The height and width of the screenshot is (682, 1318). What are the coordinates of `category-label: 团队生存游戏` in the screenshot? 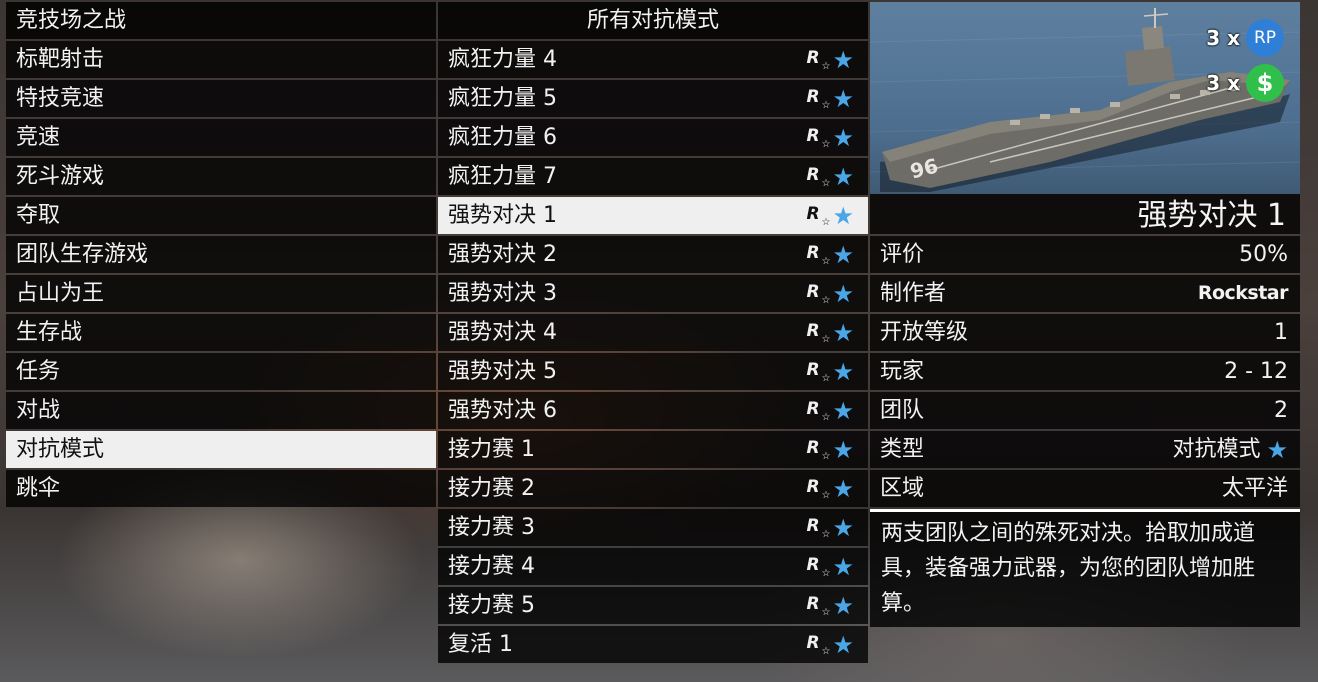 It's located at (82, 254).